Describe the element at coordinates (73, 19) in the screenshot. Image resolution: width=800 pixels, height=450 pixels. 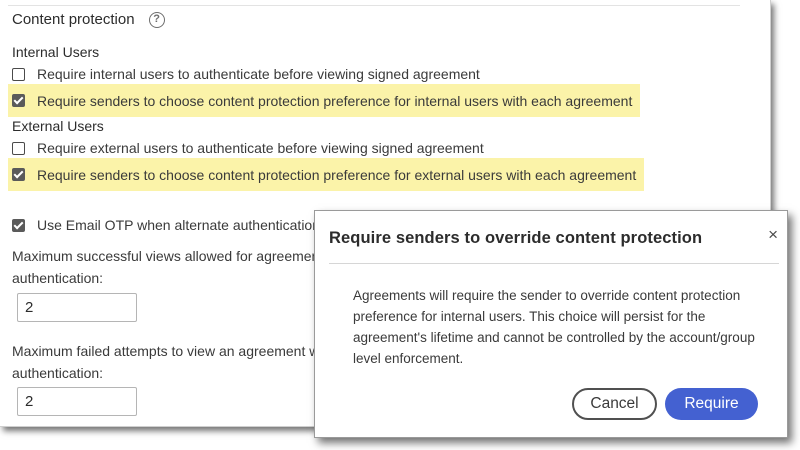
I see `section-title: Content protection` at that location.